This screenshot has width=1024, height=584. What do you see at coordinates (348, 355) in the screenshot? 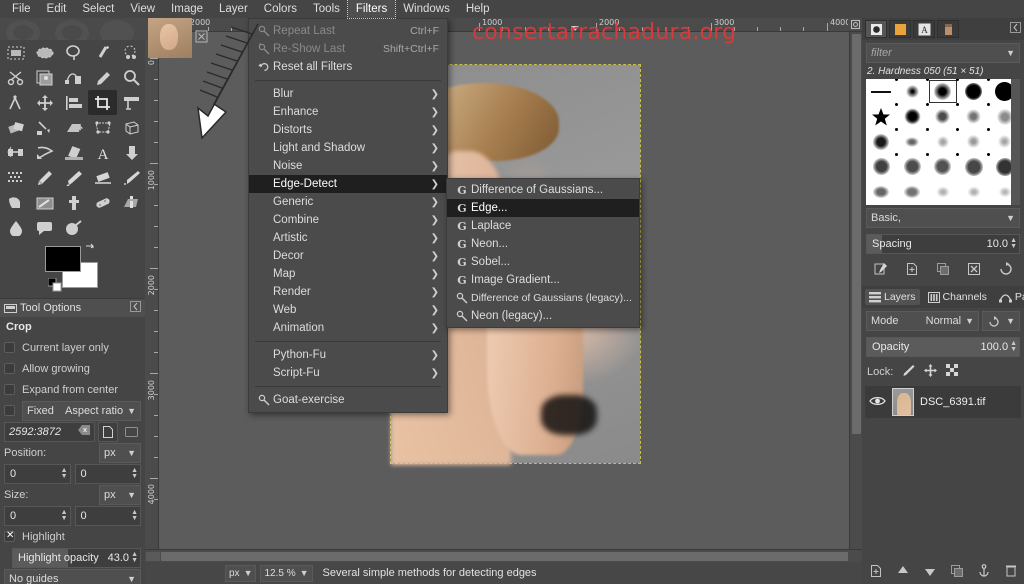
I see `menu-item-python-fu: Python-Fu ❯` at bounding box center [348, 355].